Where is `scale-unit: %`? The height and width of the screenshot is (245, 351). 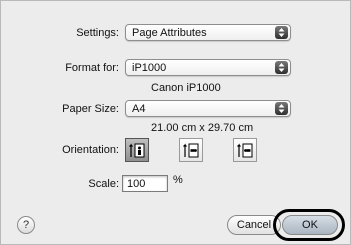
scale-unit: % is located at coordinates (178, 180).